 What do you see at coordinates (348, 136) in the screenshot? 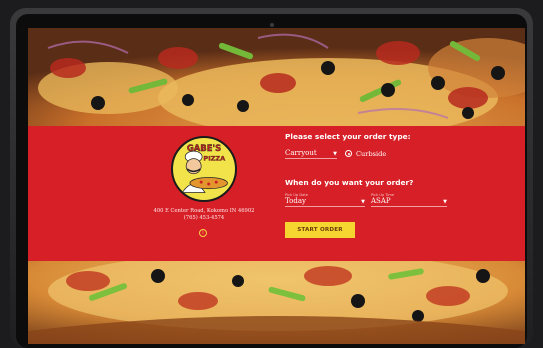
I see `order-type-heading: Please select your order type:` at bounding box center [348, 136].